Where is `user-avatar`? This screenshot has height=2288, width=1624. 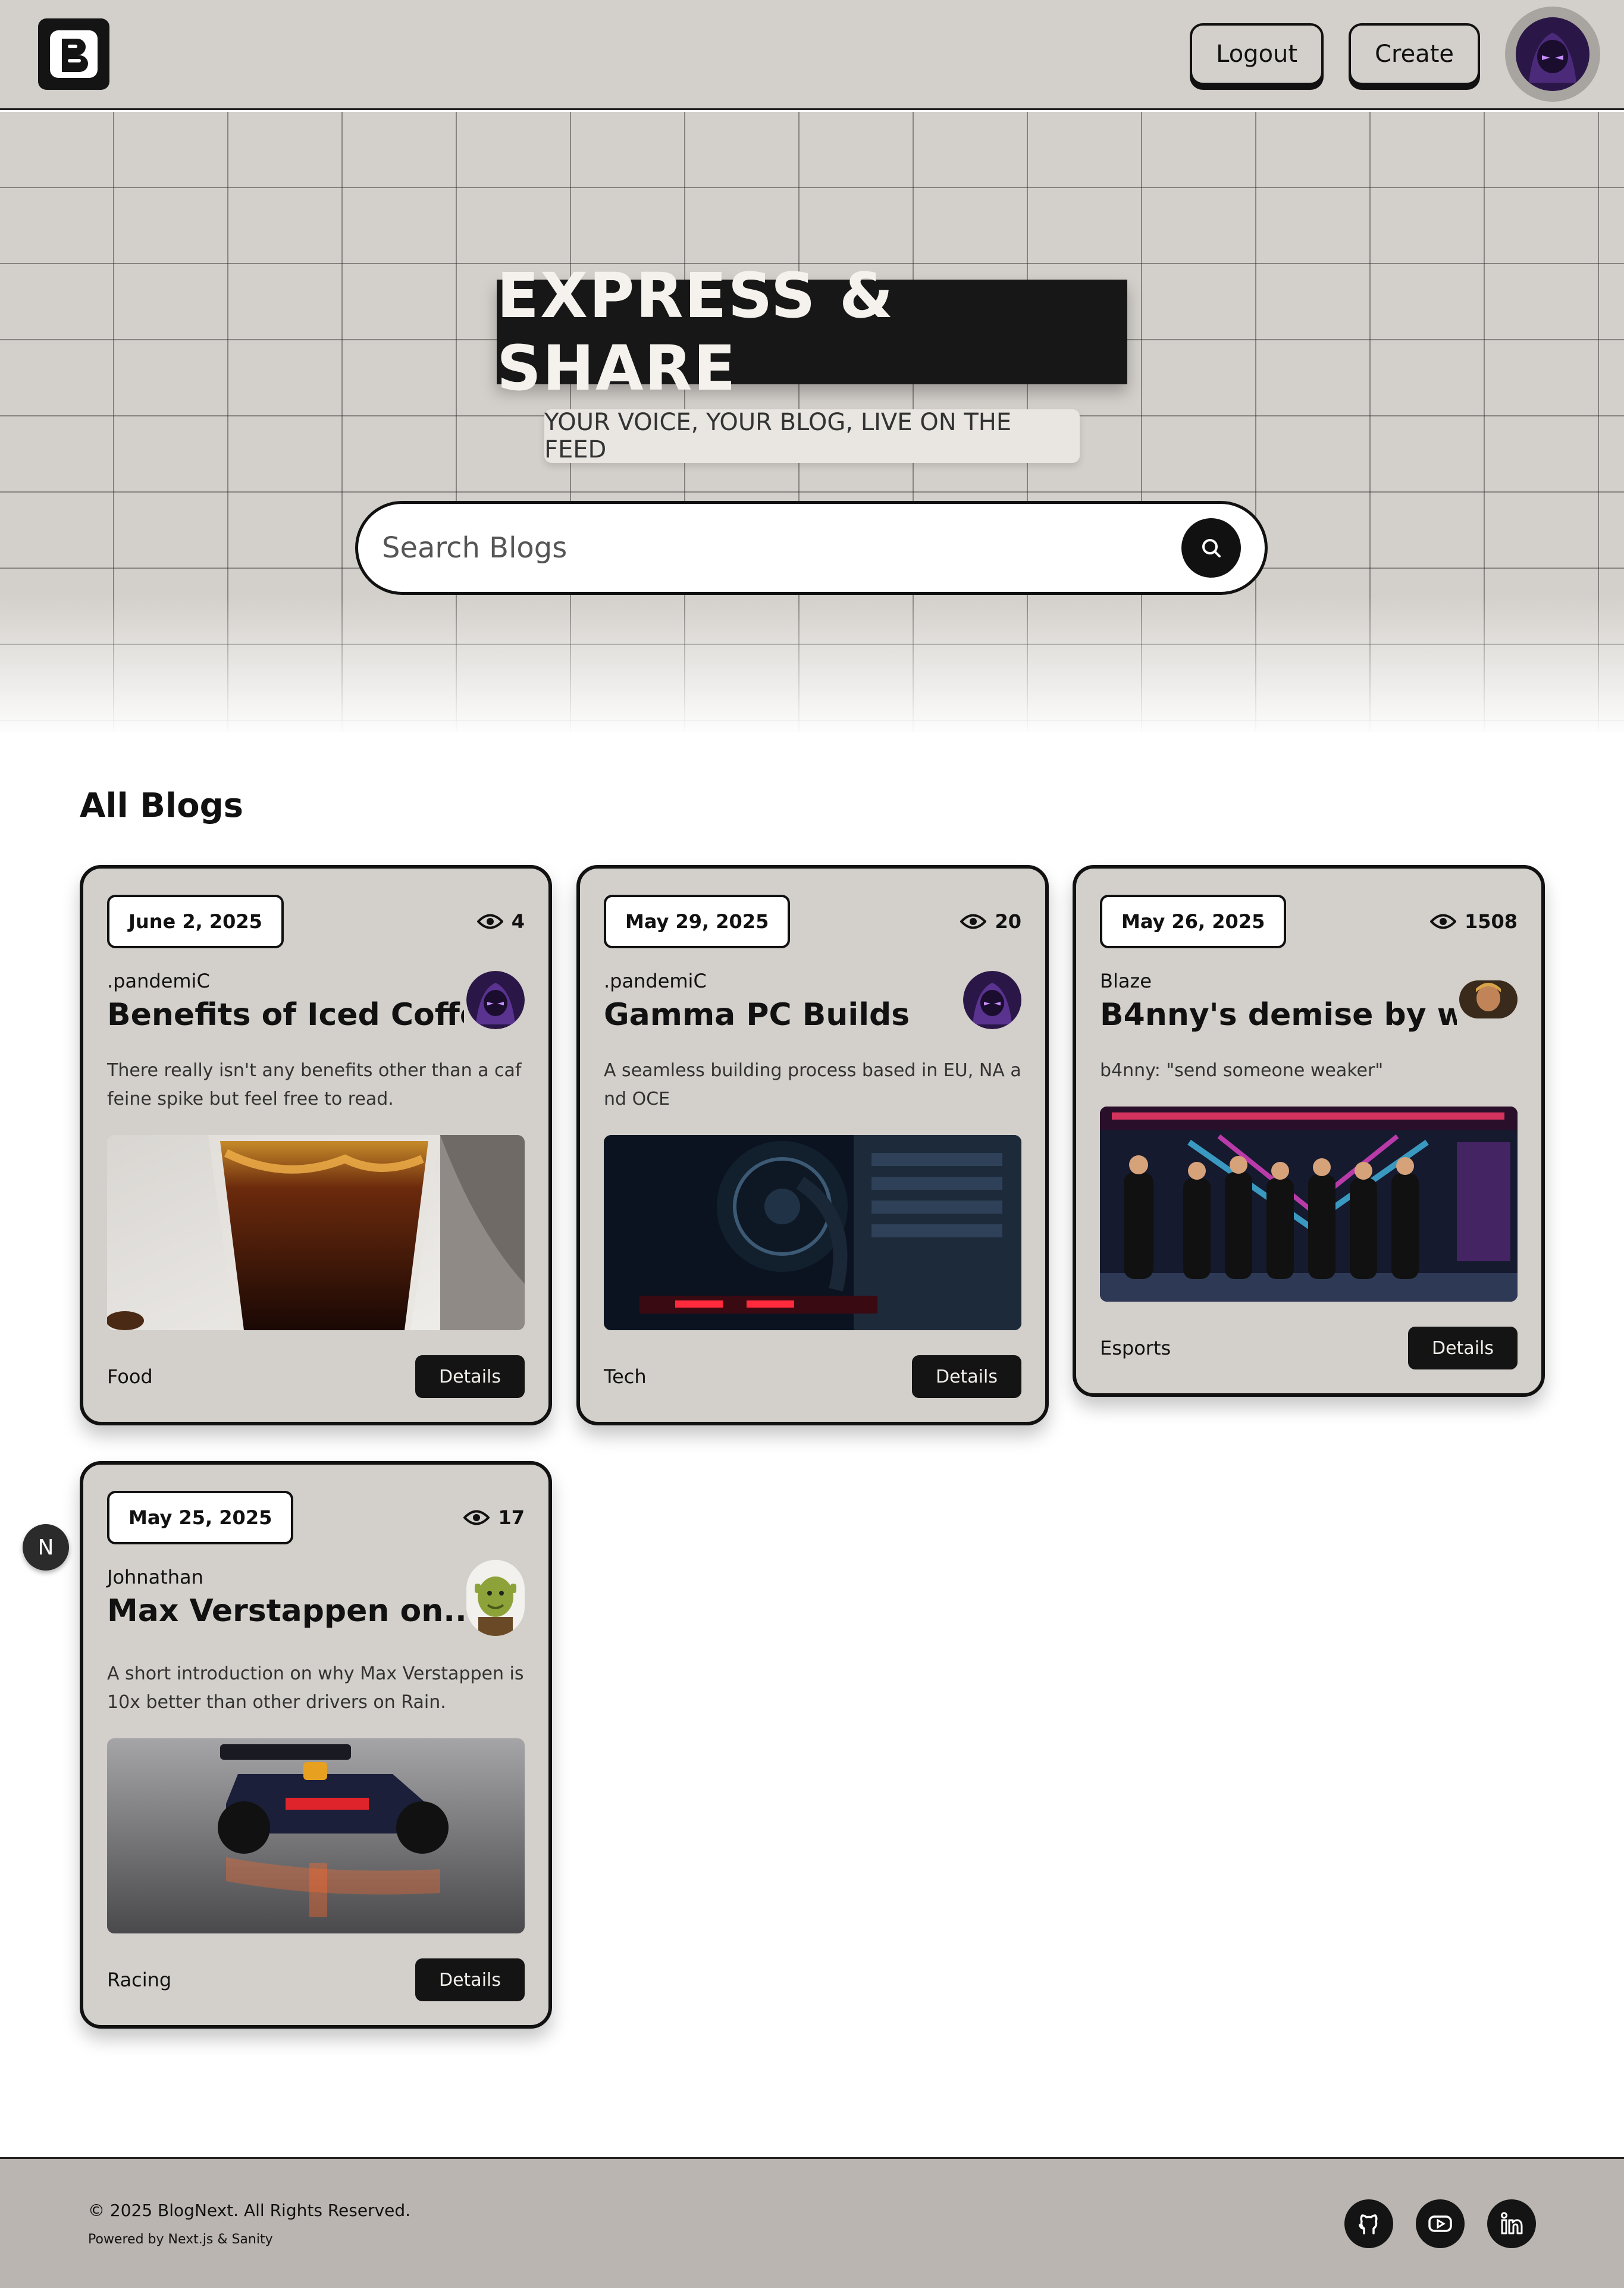 user-avatar is located at coordinates (1552, 54).